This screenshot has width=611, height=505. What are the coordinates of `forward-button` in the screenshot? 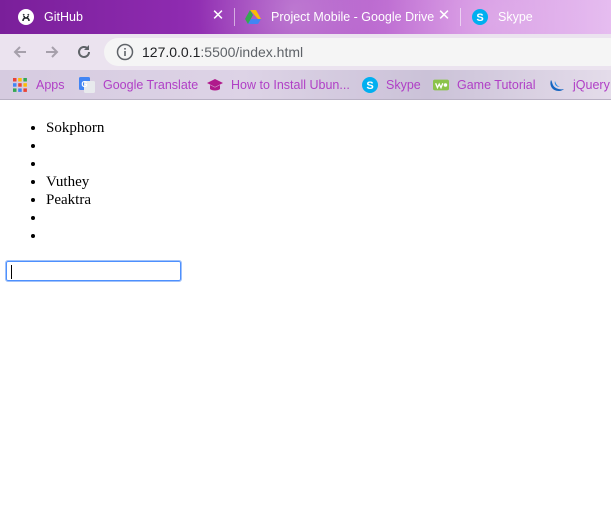 It's located at (52, 52).